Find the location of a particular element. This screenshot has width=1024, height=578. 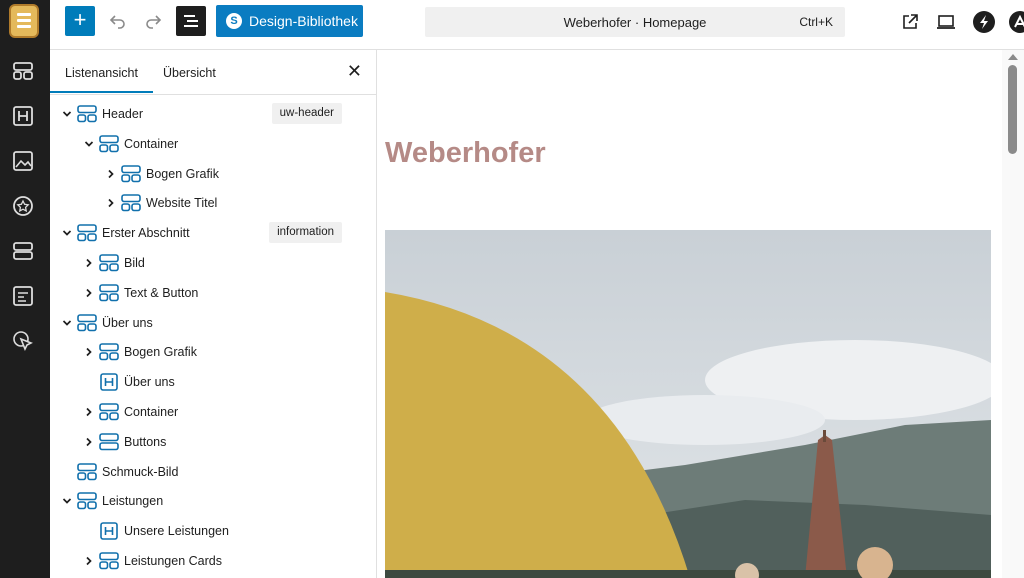

heading-block-icon is located at coordinates (23, 116).